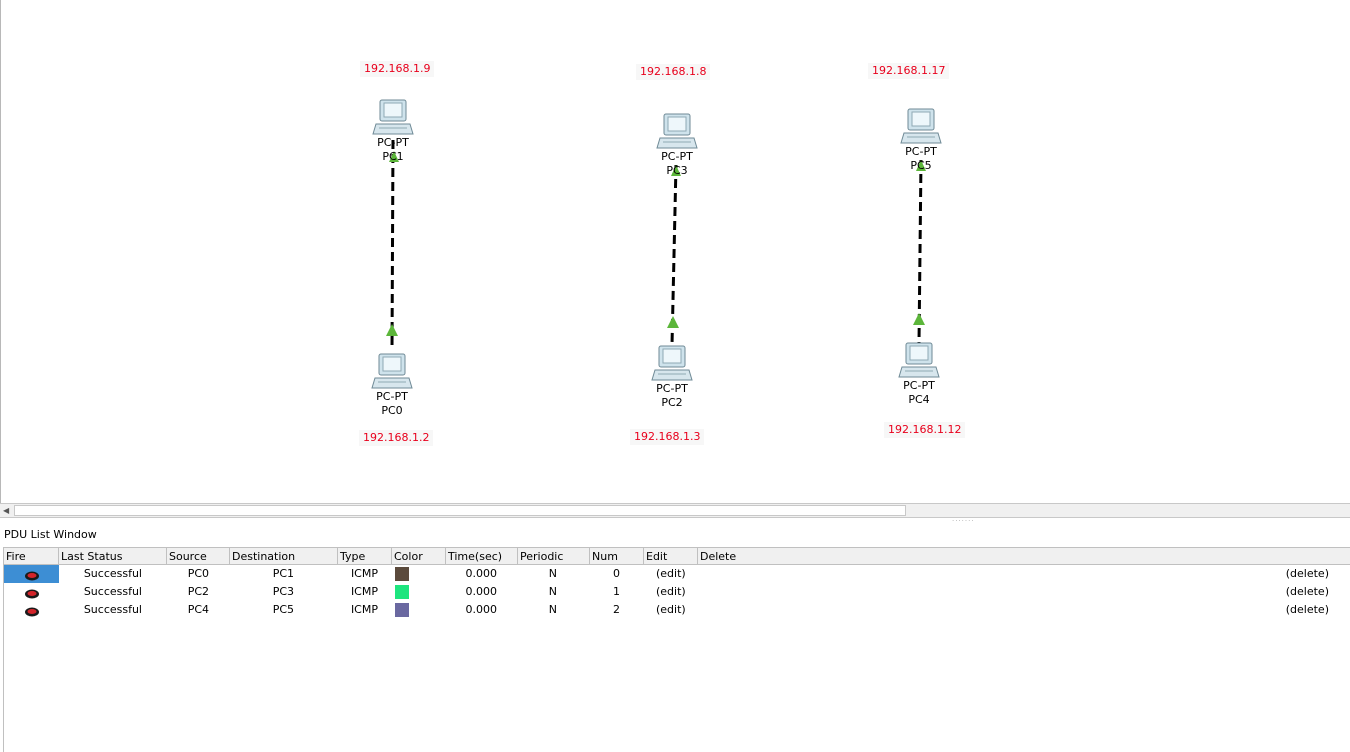  Describe the element at coordinates (50, 534) in the screenshot. I see `pdu-window-title: PDU List Window` at that location.